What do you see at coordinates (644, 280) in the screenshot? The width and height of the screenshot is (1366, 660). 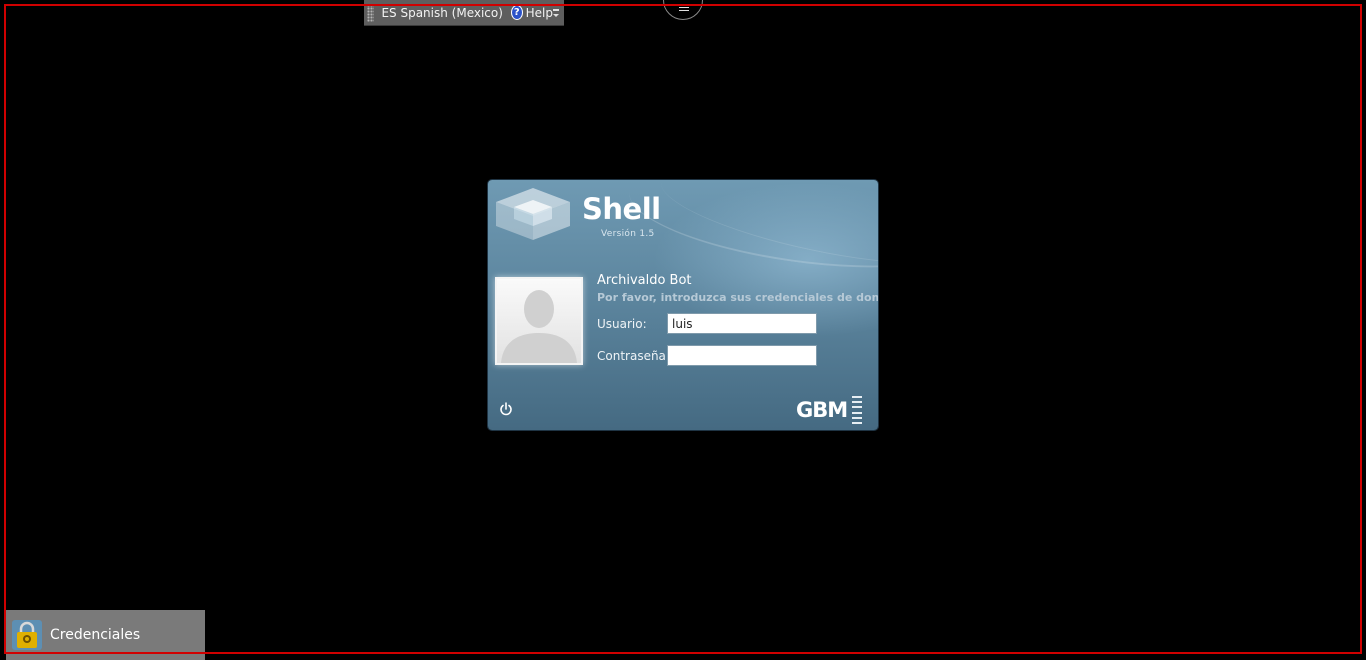 I see `user-name: Archivaldo Bot` at bounding box center [644, 280].